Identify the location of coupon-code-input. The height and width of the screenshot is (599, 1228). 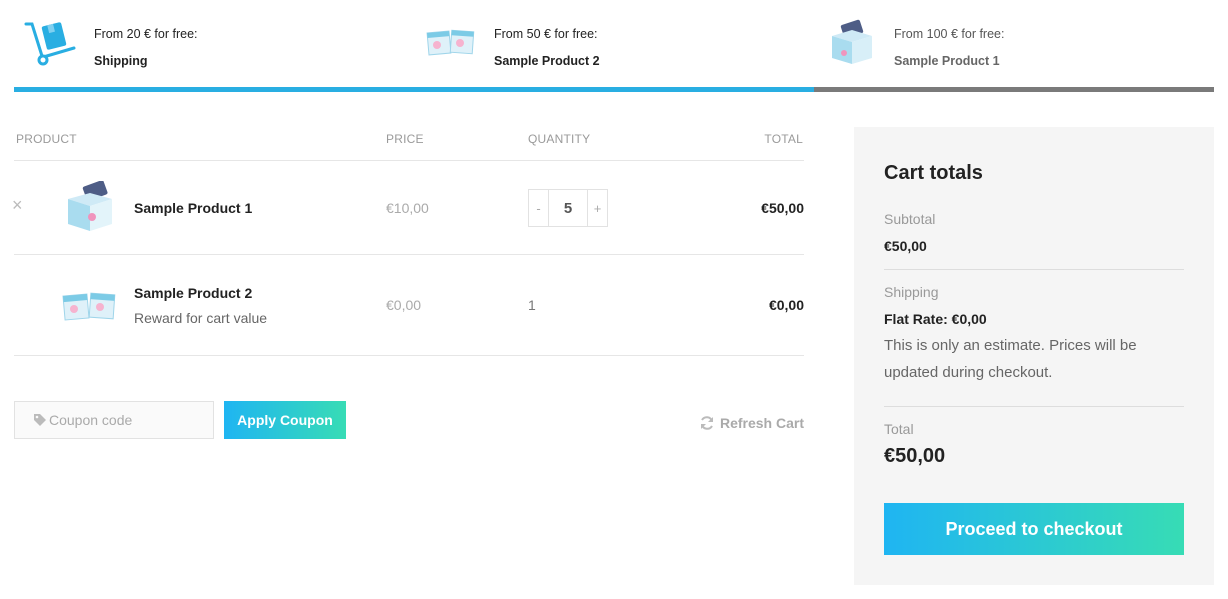
(129, 420).